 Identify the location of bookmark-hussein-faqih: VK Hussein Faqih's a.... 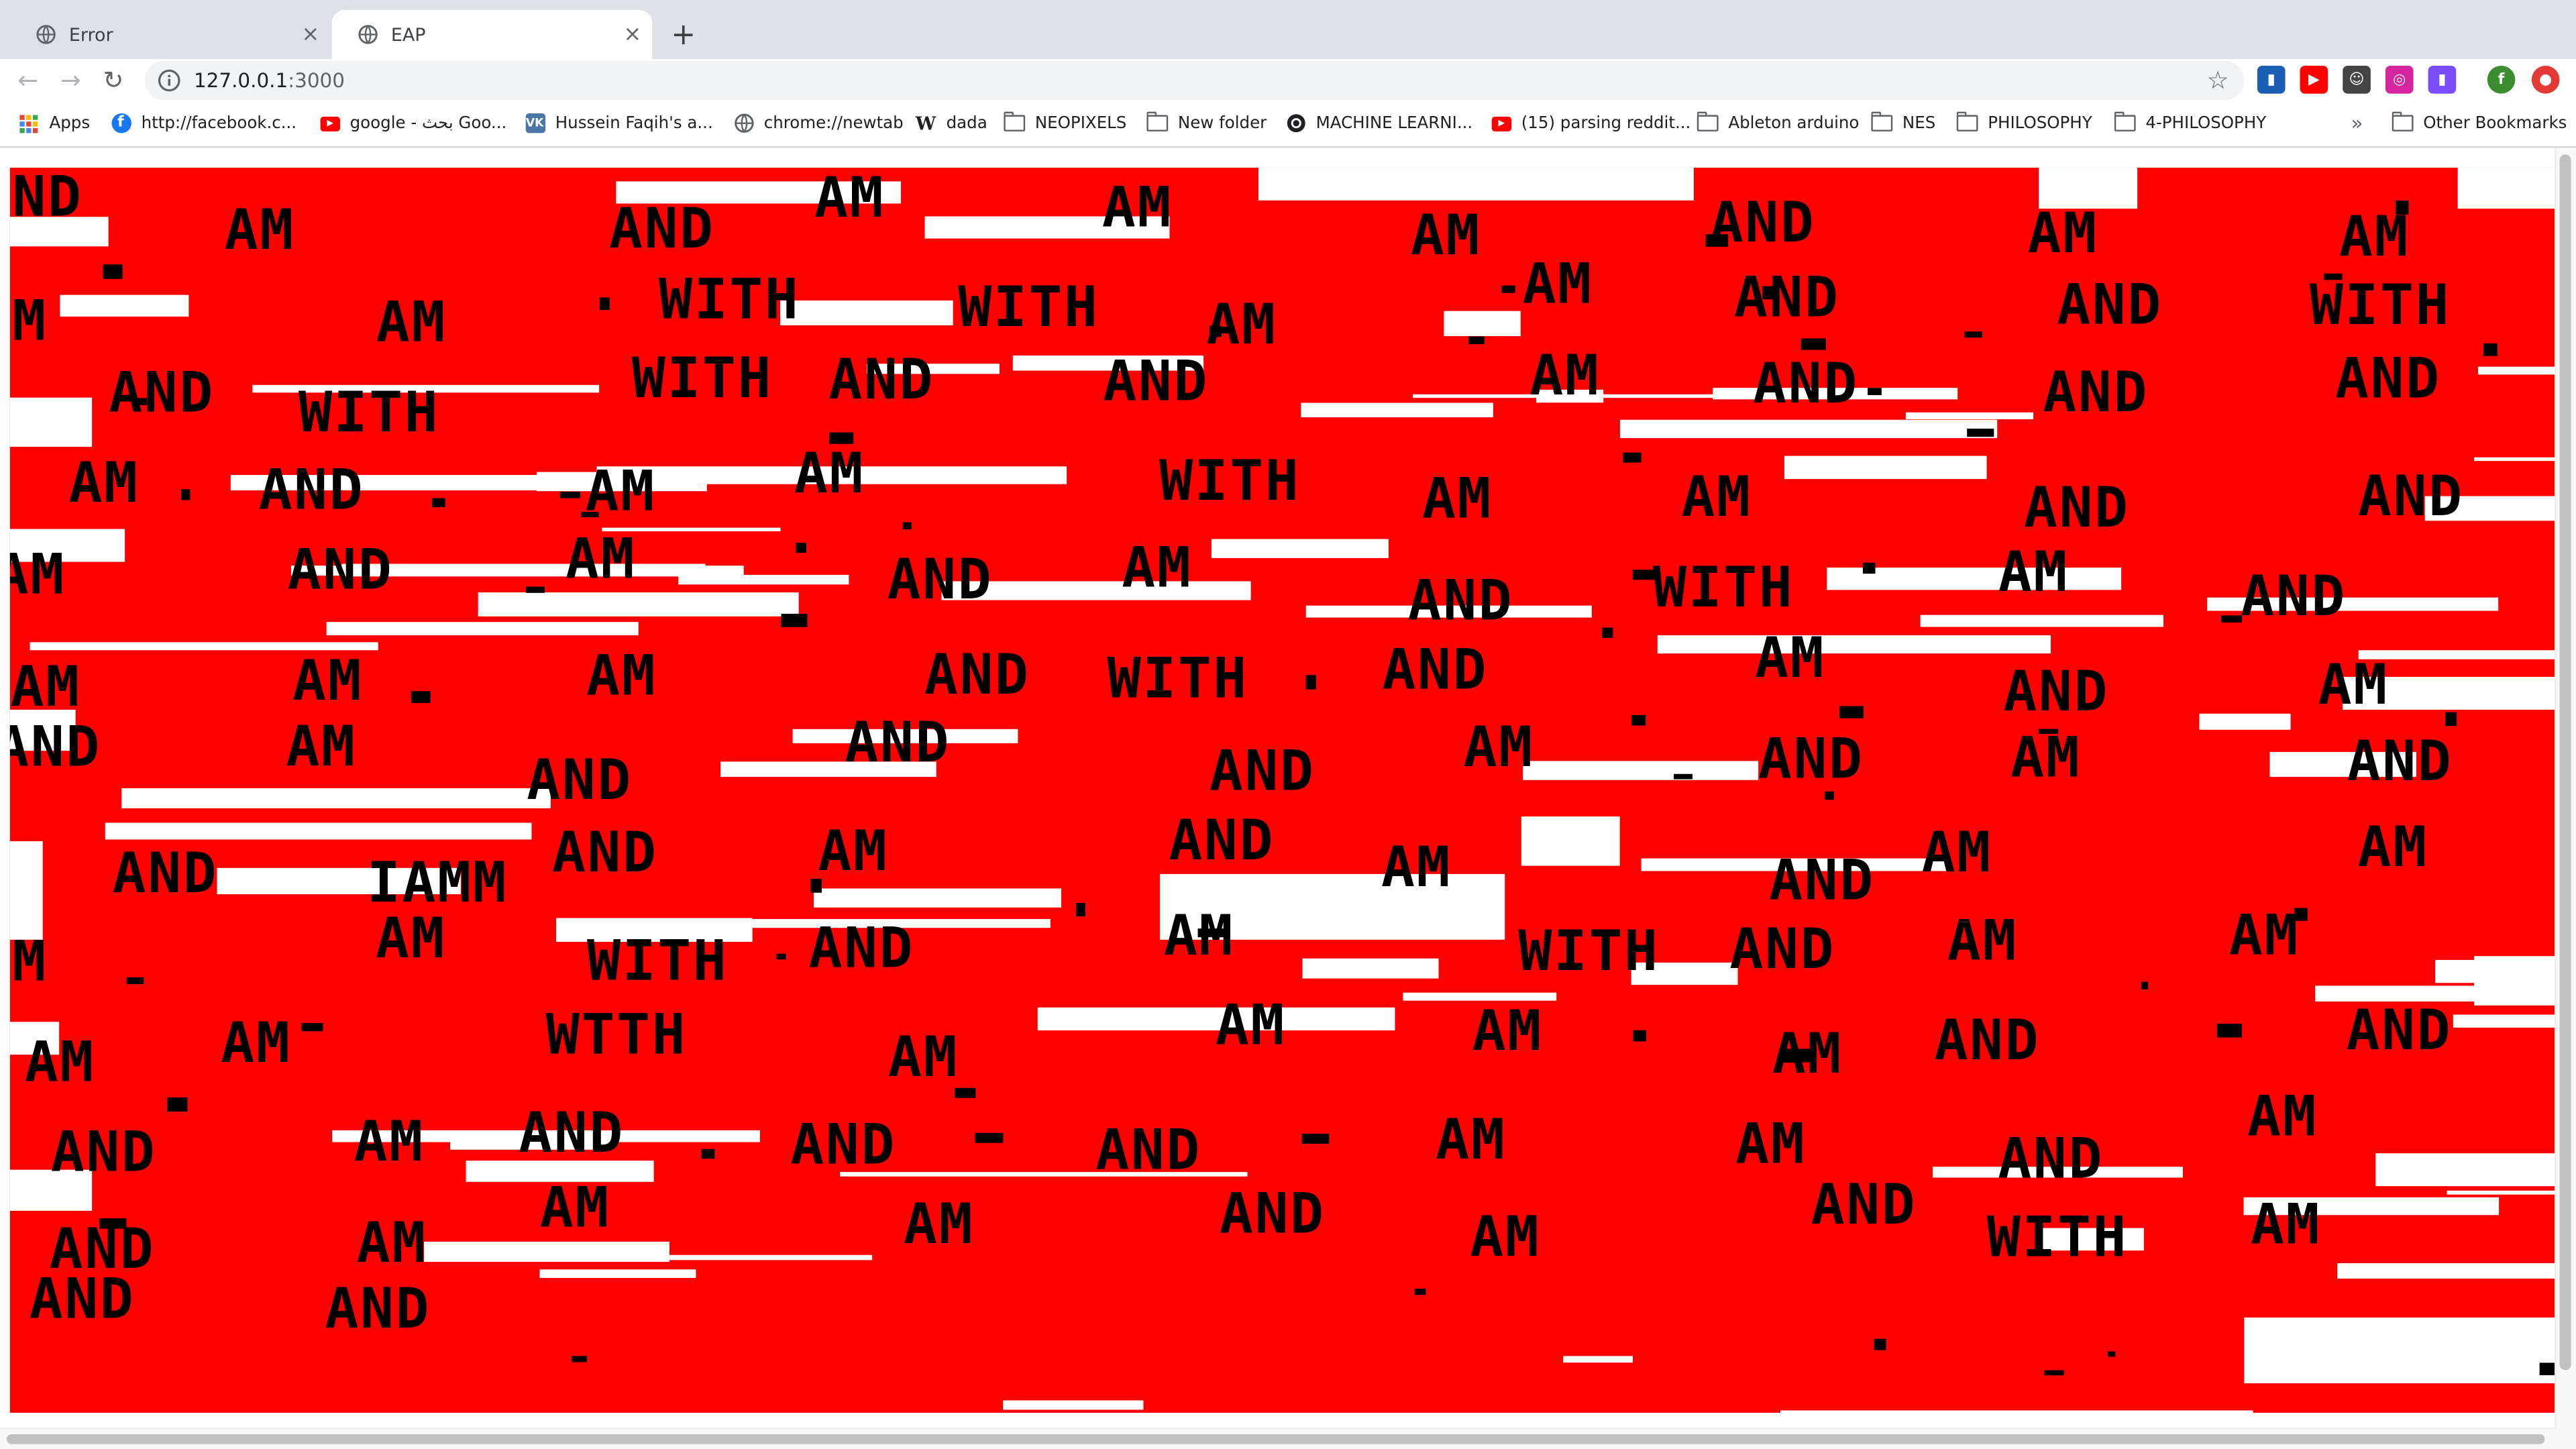
(618, 123).